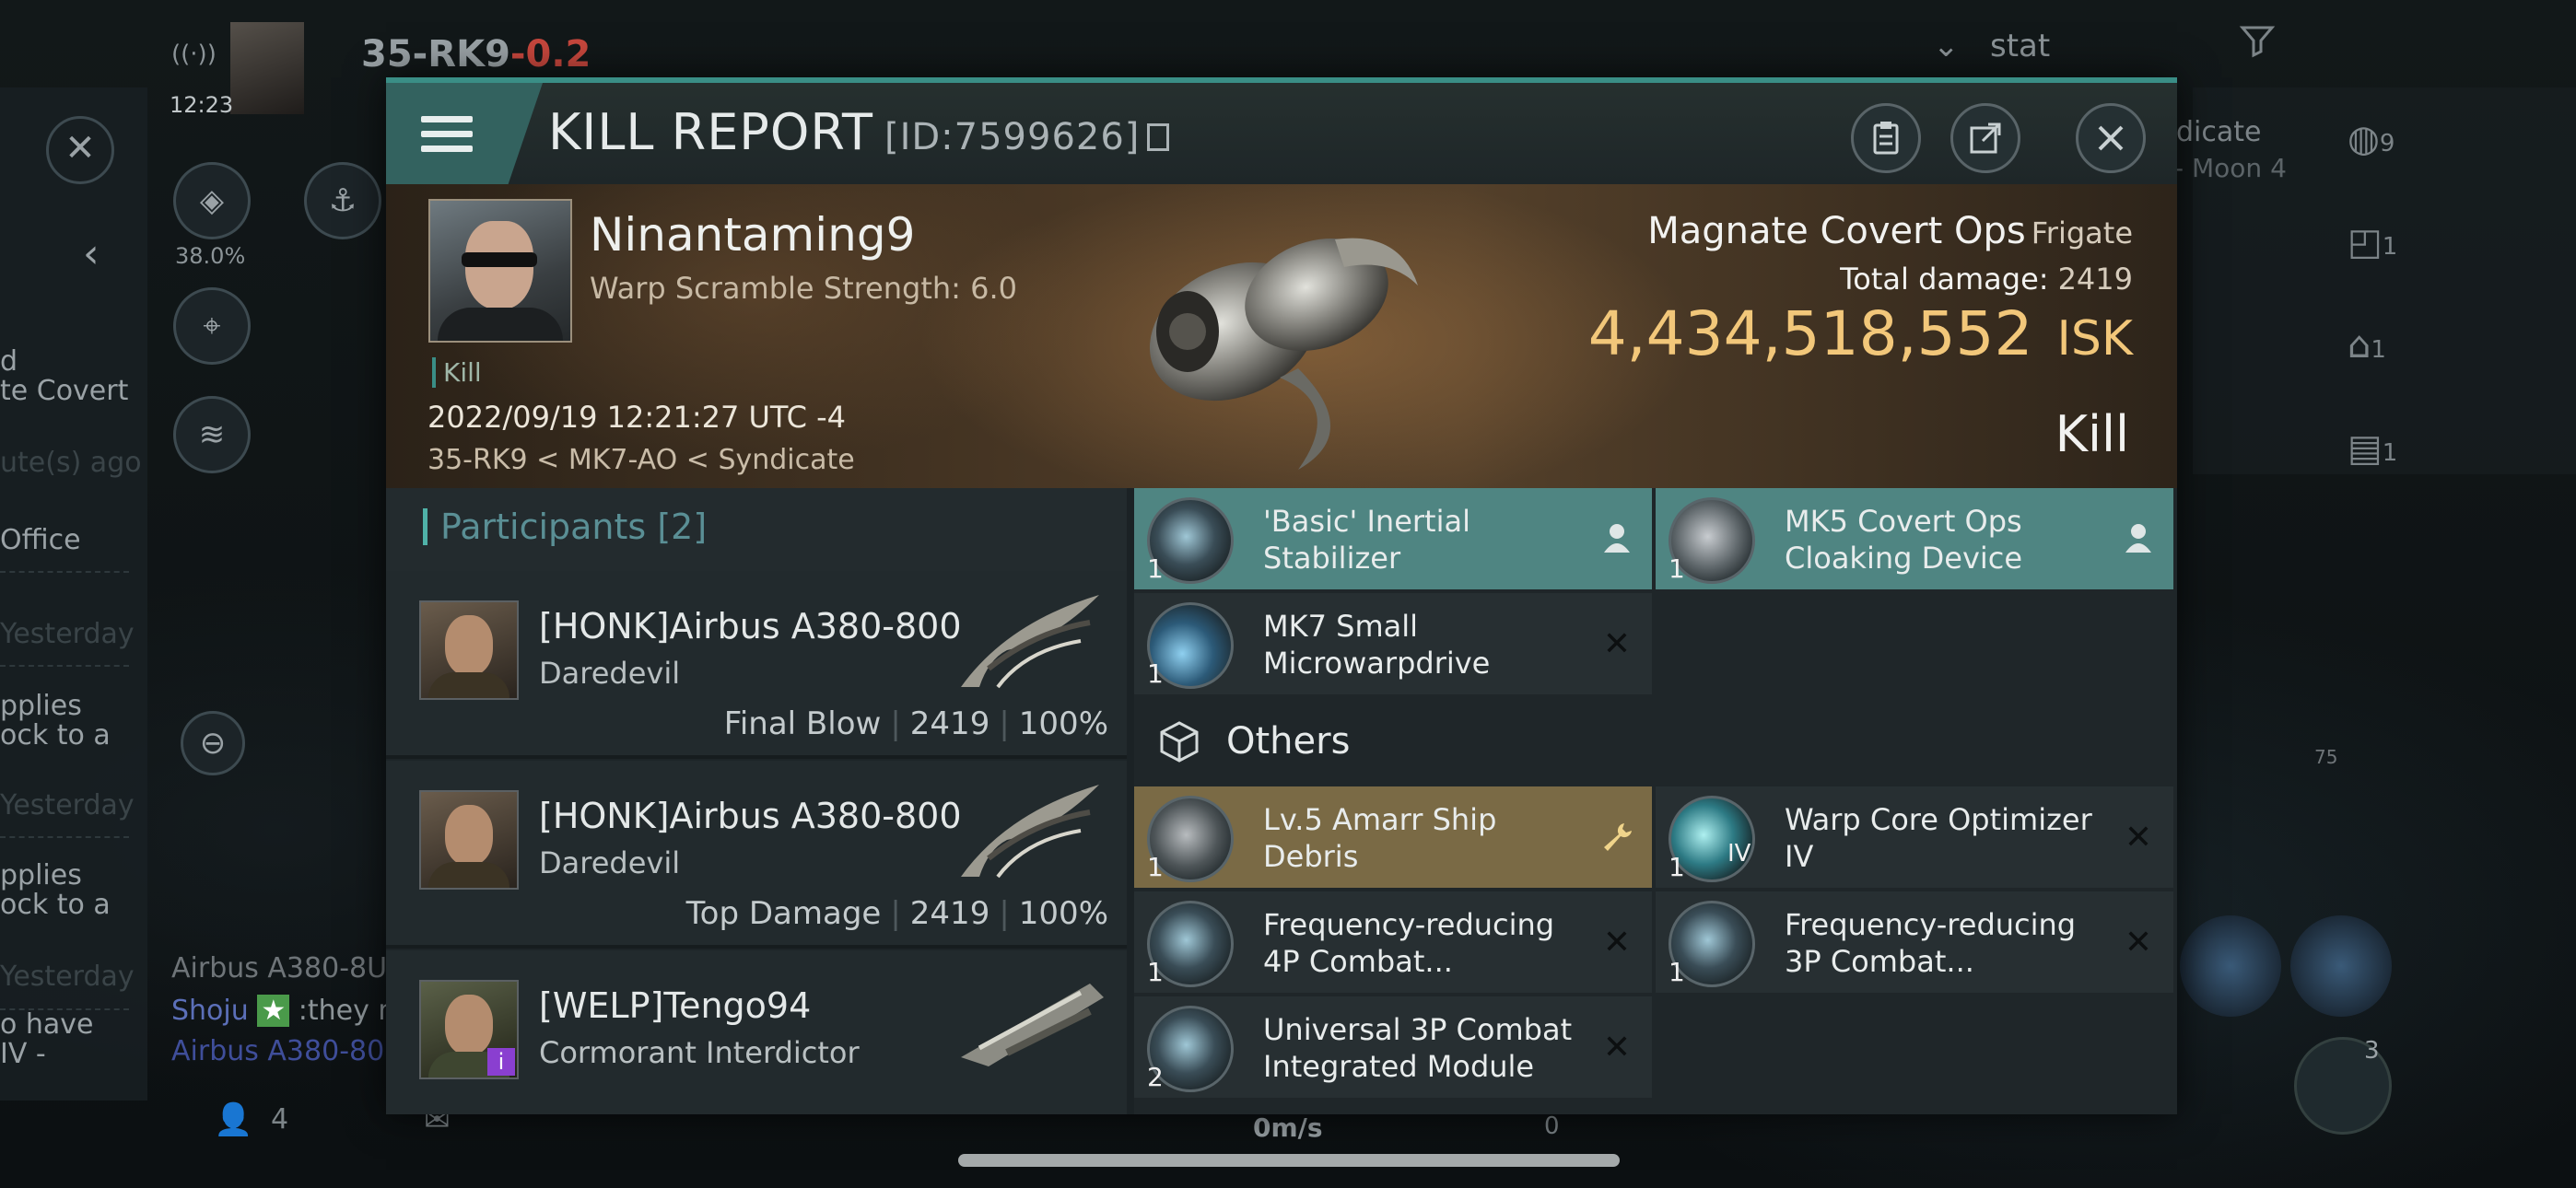 This screenshot has height=1188, width=2576. I want to click on location-pin-button: ⌖, so click(212, 326).